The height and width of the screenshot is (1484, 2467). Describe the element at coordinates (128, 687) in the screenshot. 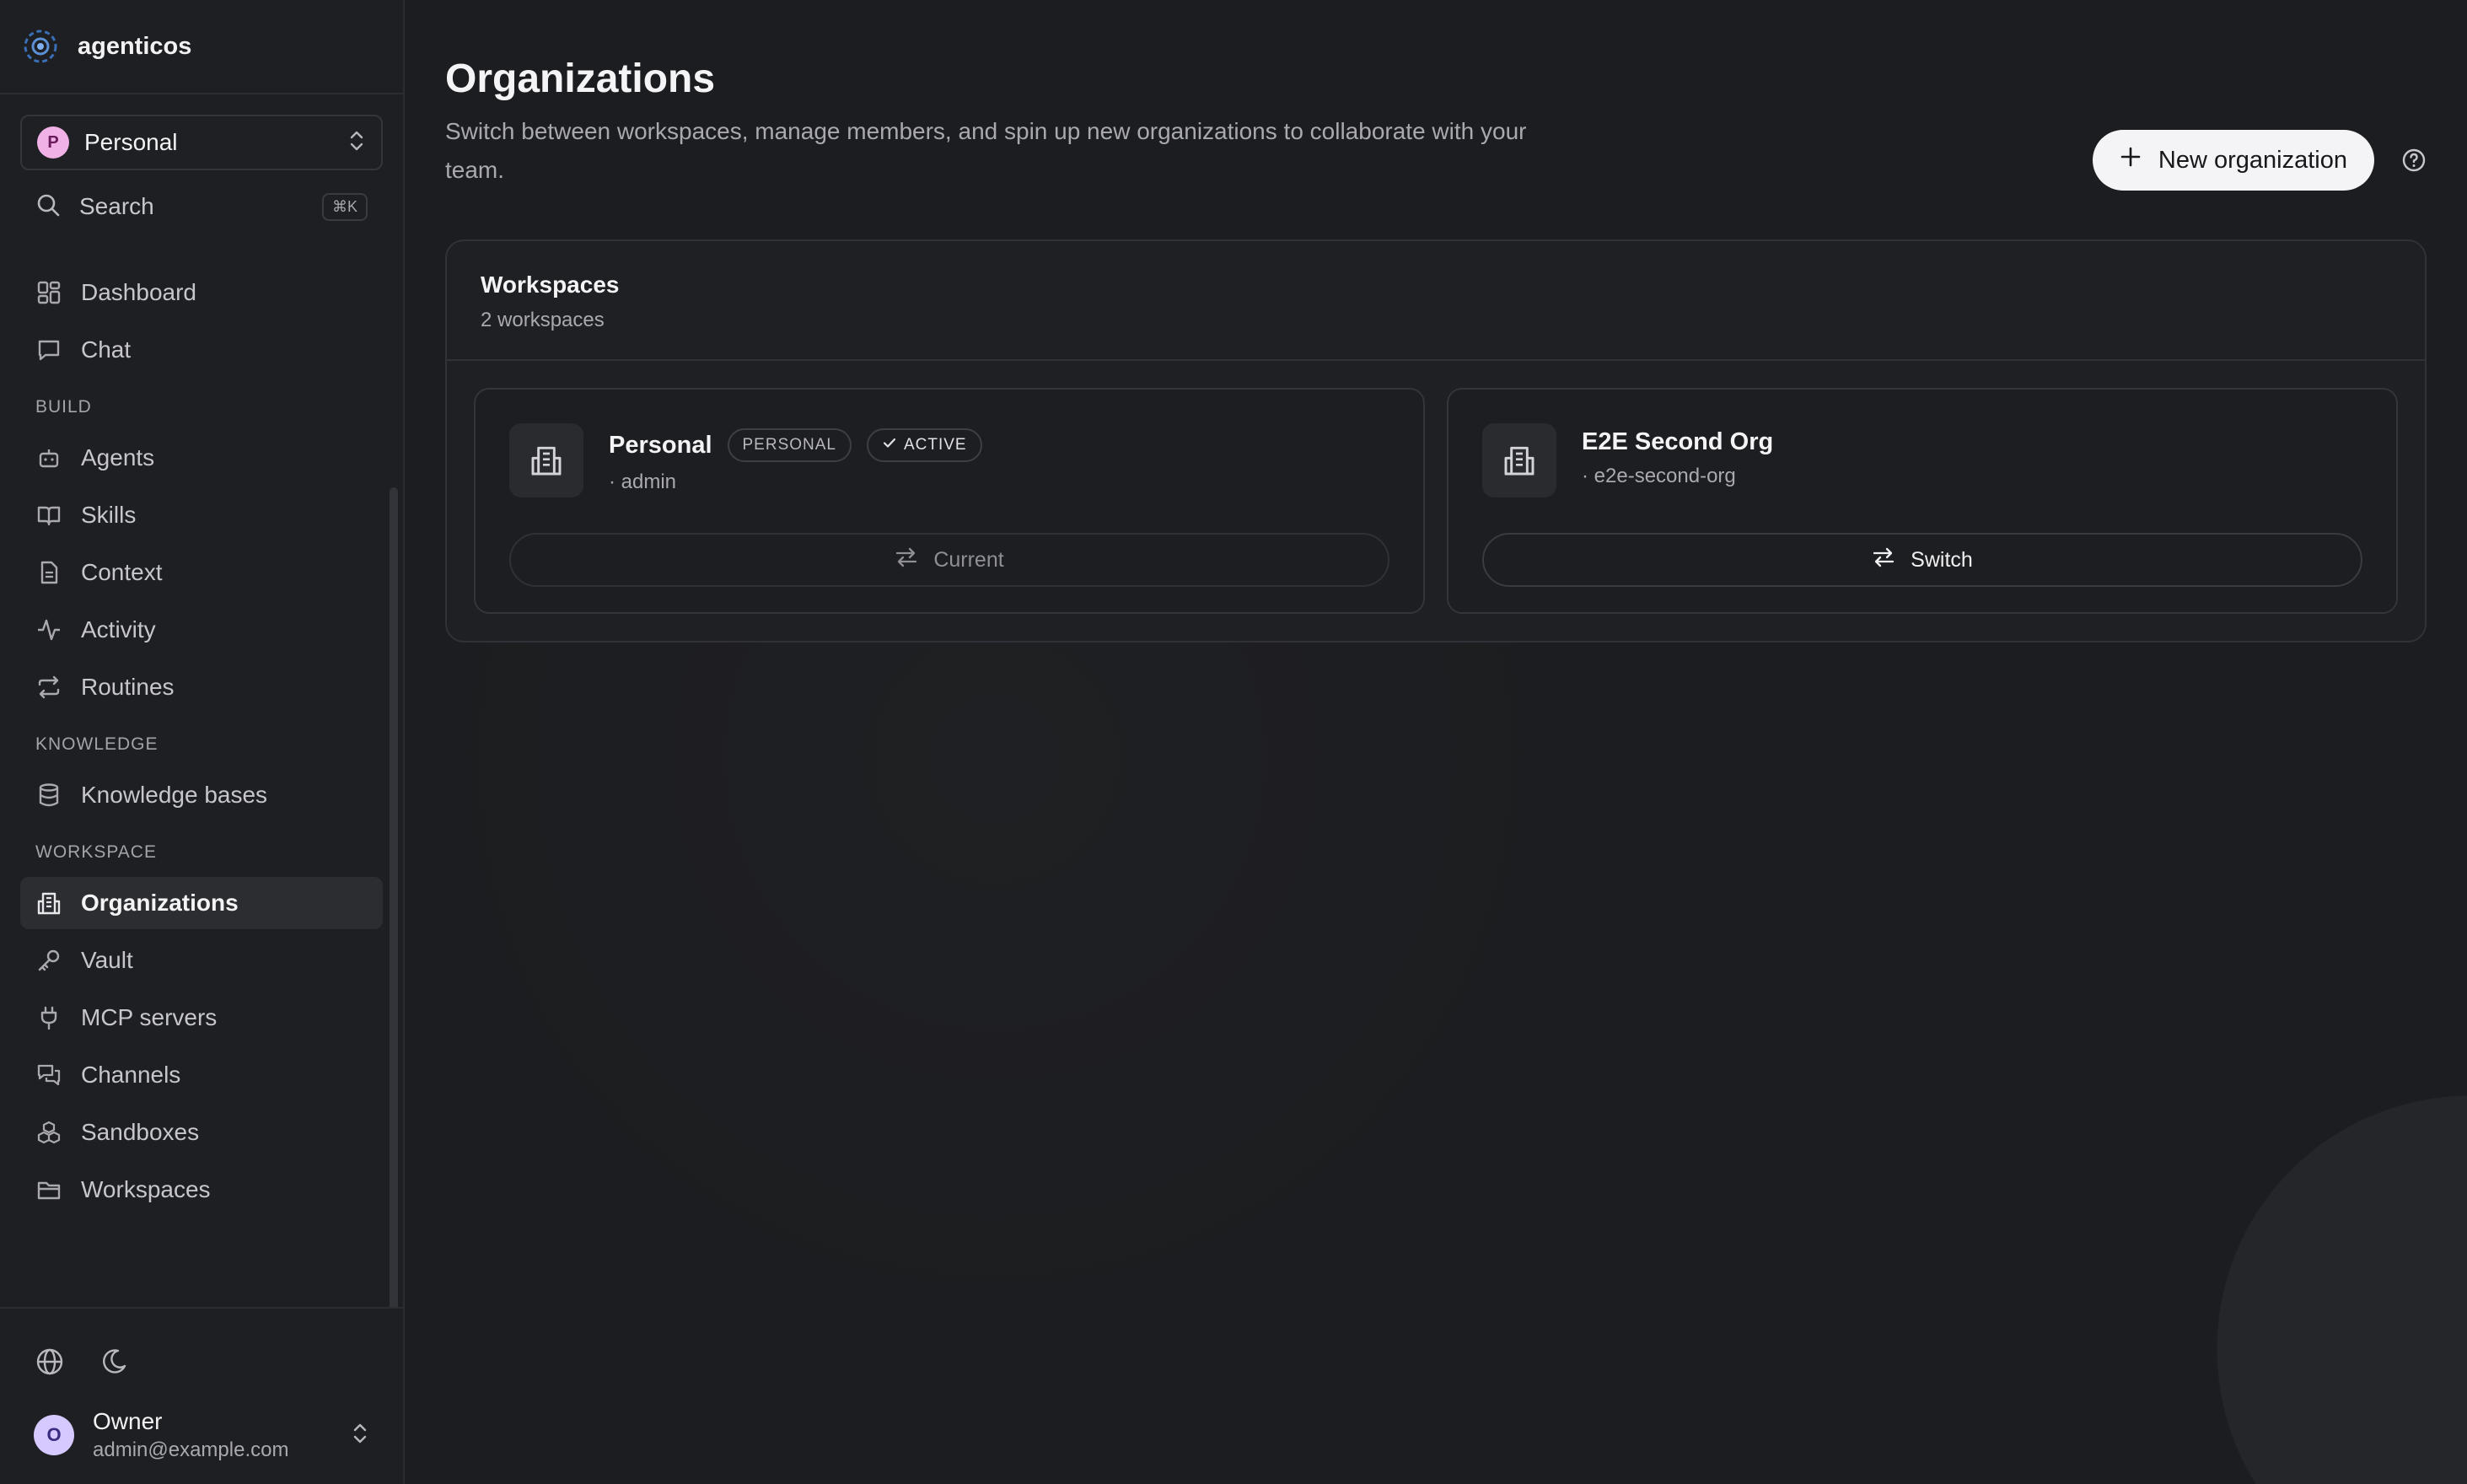

I see `sidebar-item-label: Routines` at that location.